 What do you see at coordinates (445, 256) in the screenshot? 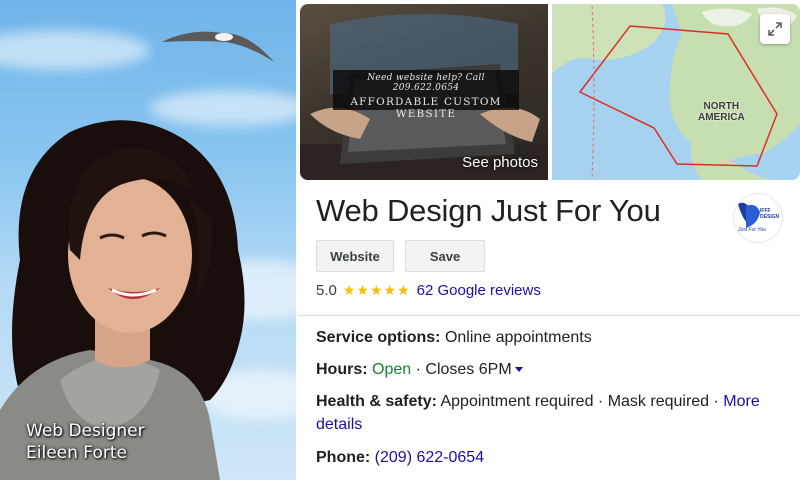
I see `save-button: Save` at bounding box center [445, 256].